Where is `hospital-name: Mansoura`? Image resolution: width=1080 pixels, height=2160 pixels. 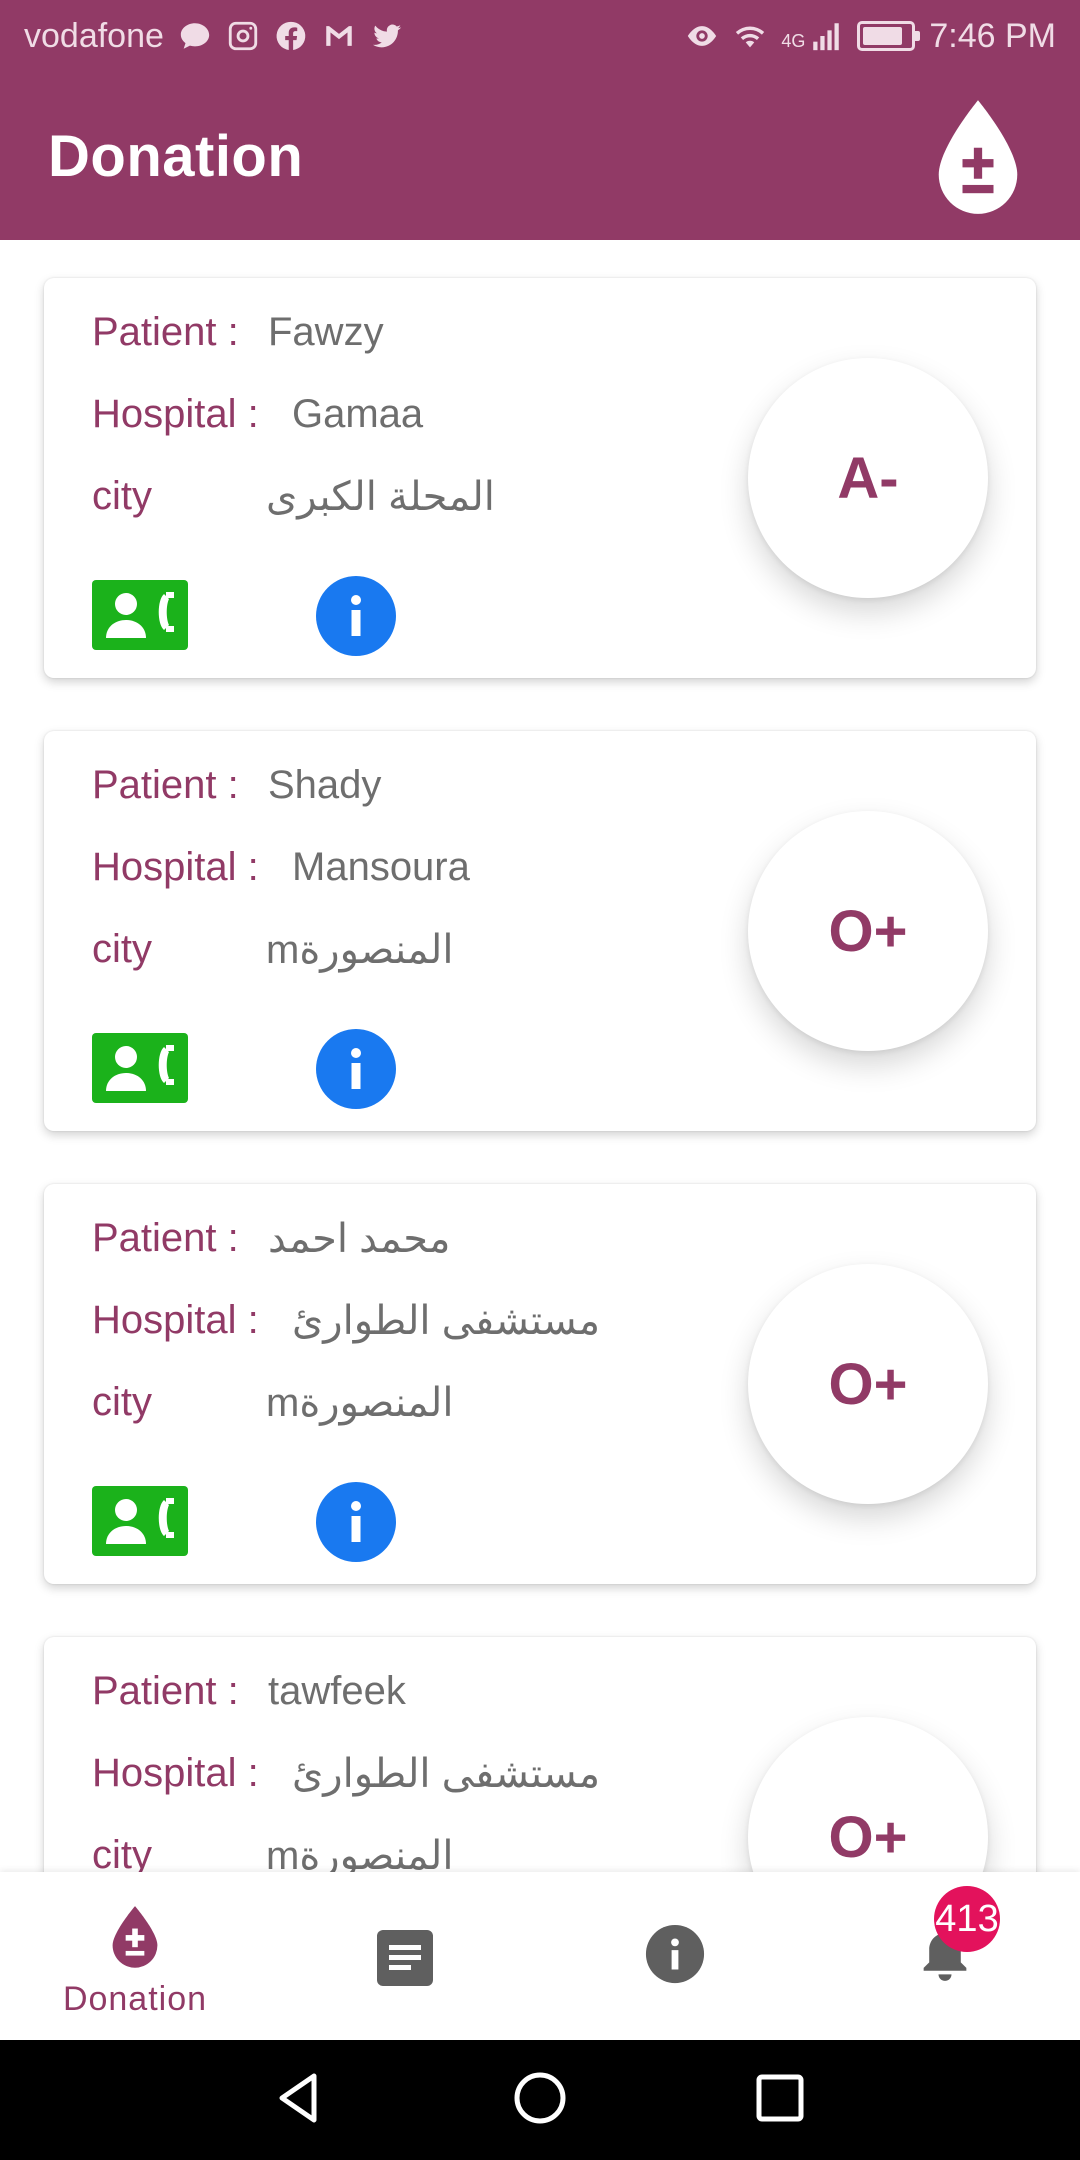 hospital-name: Mansoura is located at coordinates (381, 867).